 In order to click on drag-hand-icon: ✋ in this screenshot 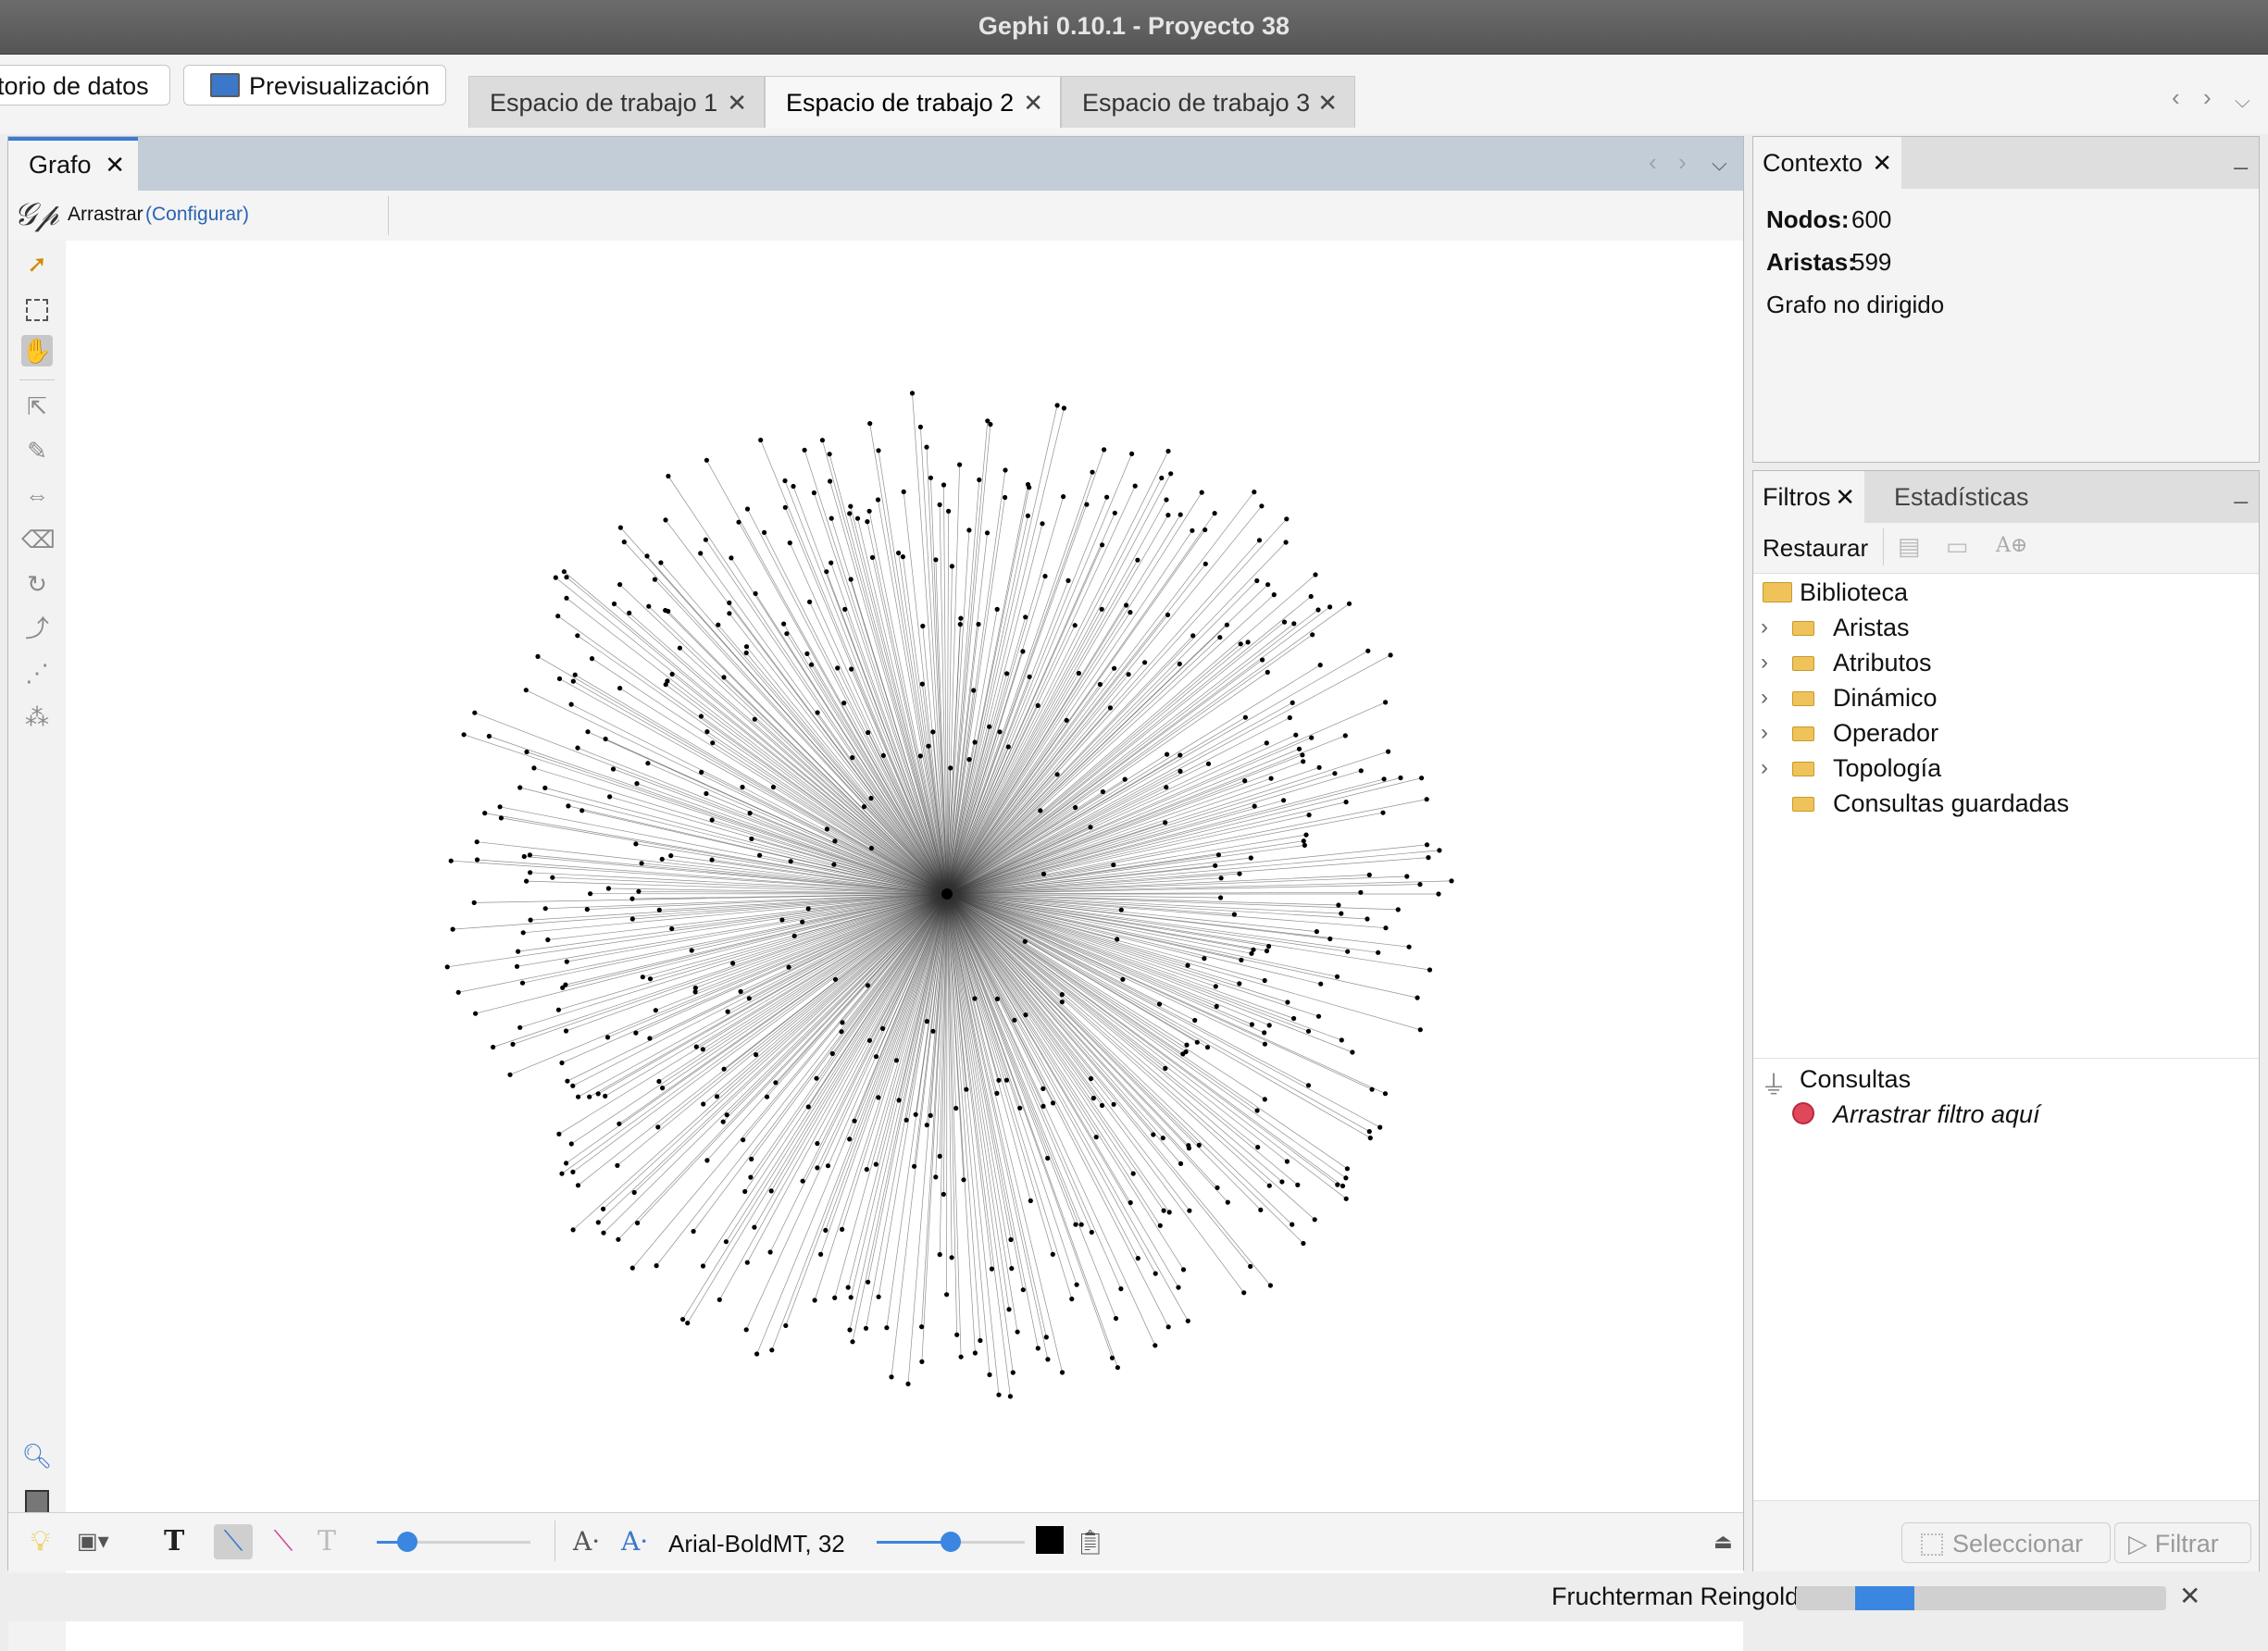, I will do `click(37, 350)`.